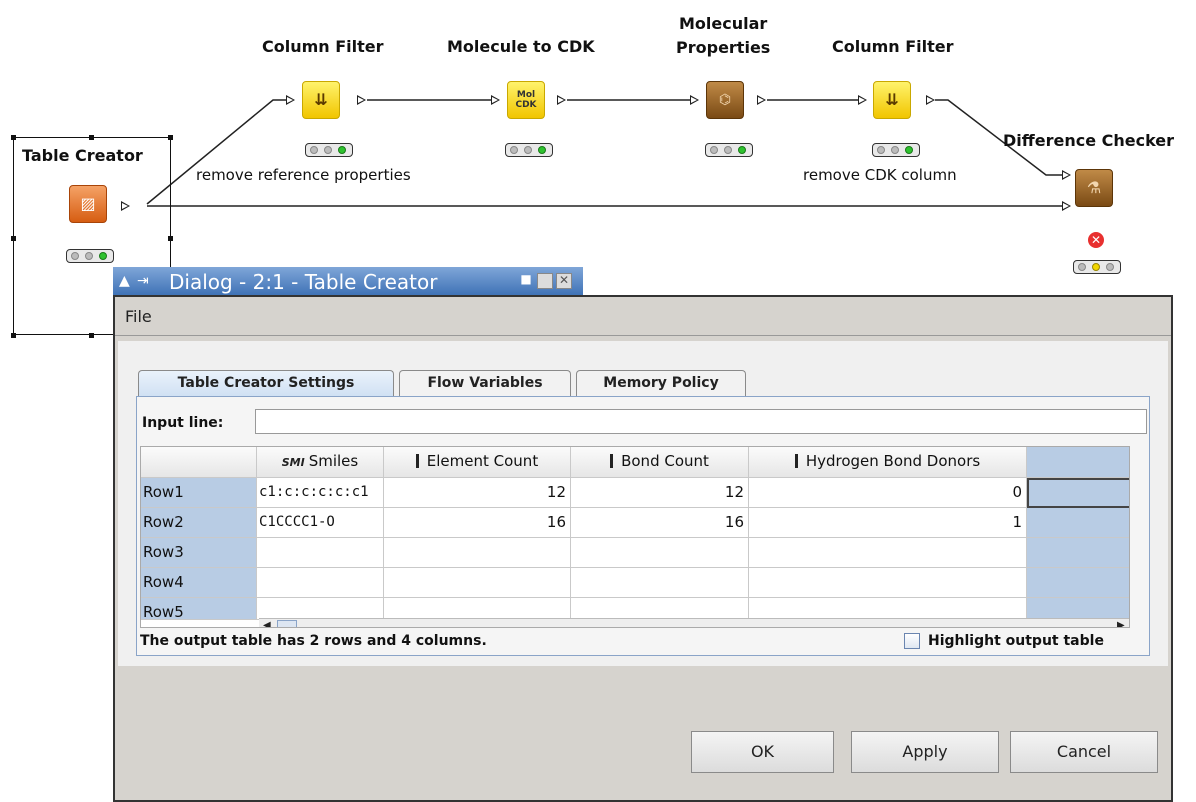  What do you see at coordinates (526, 100) in the screenshot?
I see `node-molecule-to-cdk: Mol CDK` at bounding box center [526, 100].